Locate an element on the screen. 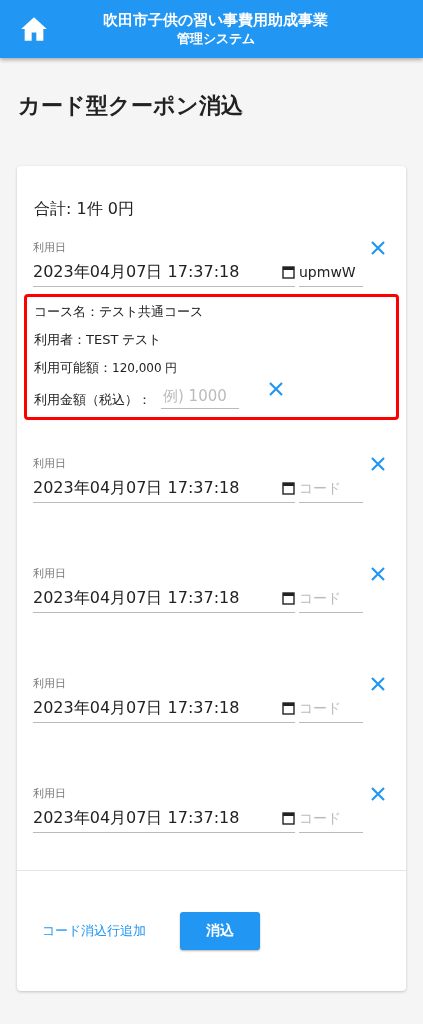  user-name: 利用者：TEST テスト is located at coordinates (98, 340).